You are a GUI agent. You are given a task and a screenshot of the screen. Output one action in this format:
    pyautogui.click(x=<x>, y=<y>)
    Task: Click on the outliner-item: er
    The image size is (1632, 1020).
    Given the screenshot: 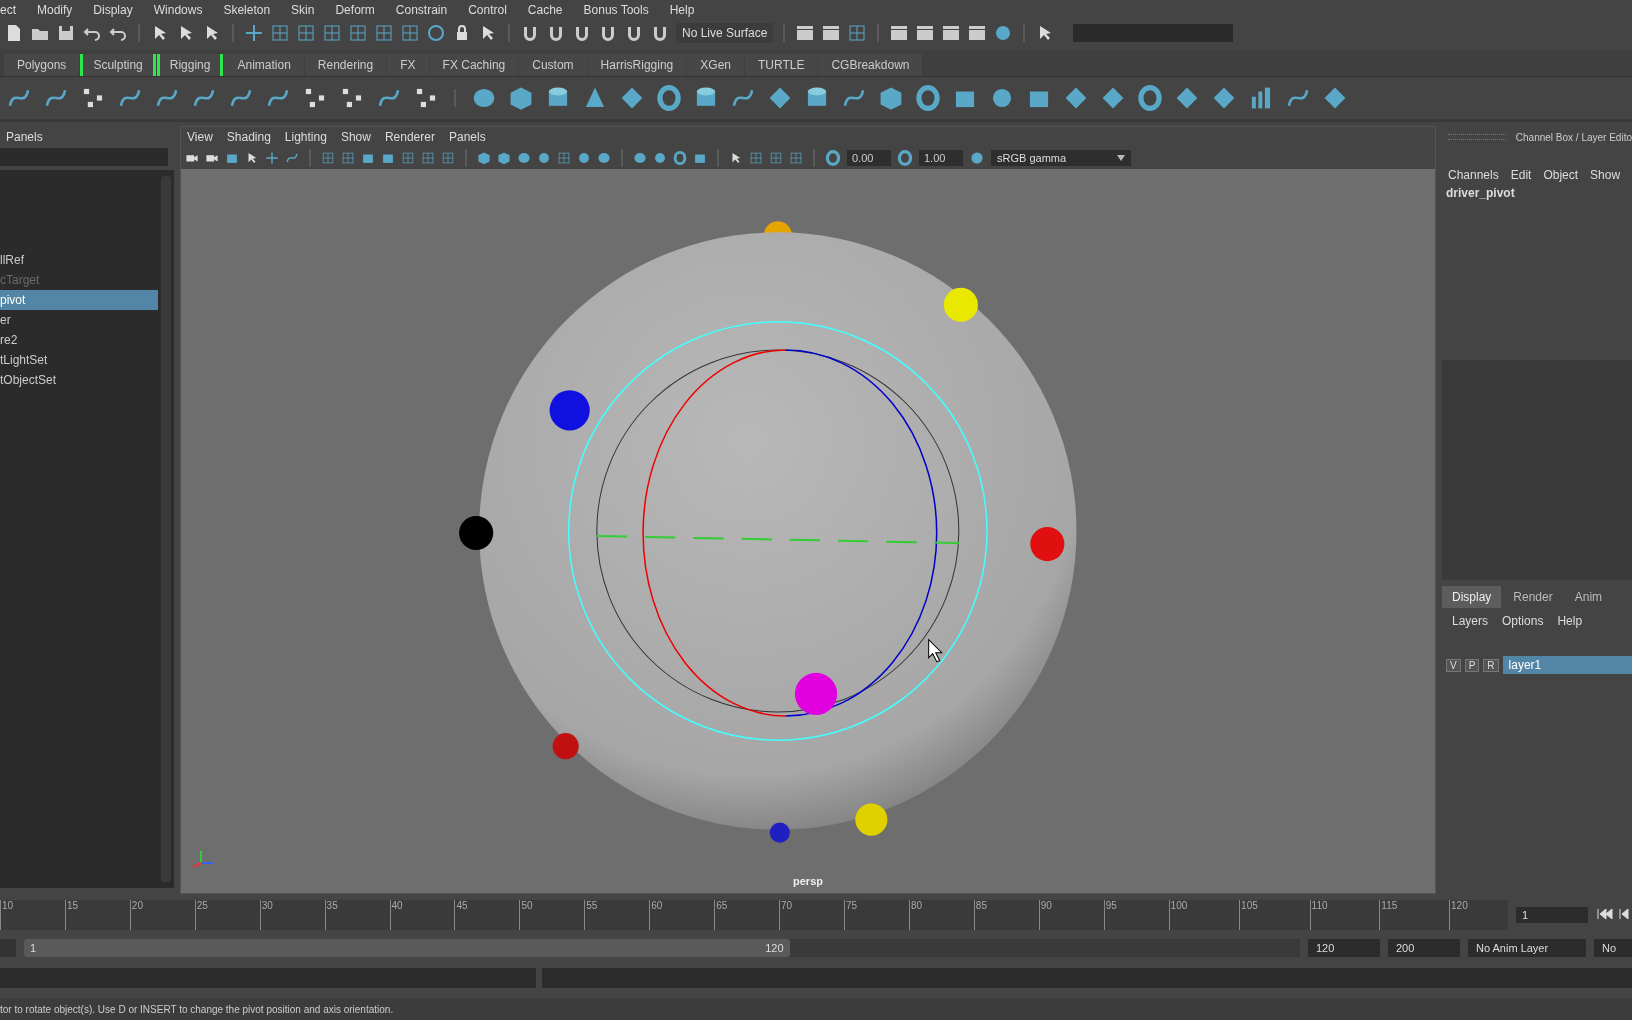 What is the action you would take?
    pyautogui.click(x=79, y=320)
    